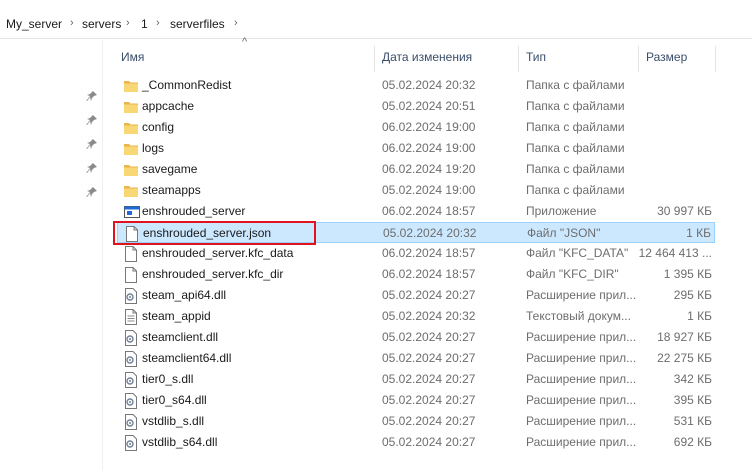  What do you see at coordinates (144, 24) in the screenshot?
I see `breadcrumb-item-1: 1` at bounding box center [144, 24].